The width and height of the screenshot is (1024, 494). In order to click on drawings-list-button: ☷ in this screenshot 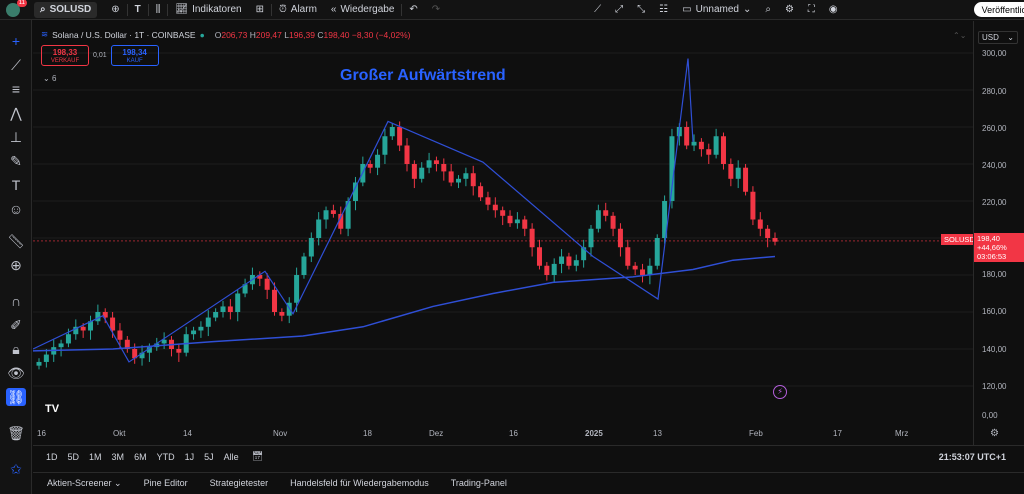, I will do `click(663, 10)`.